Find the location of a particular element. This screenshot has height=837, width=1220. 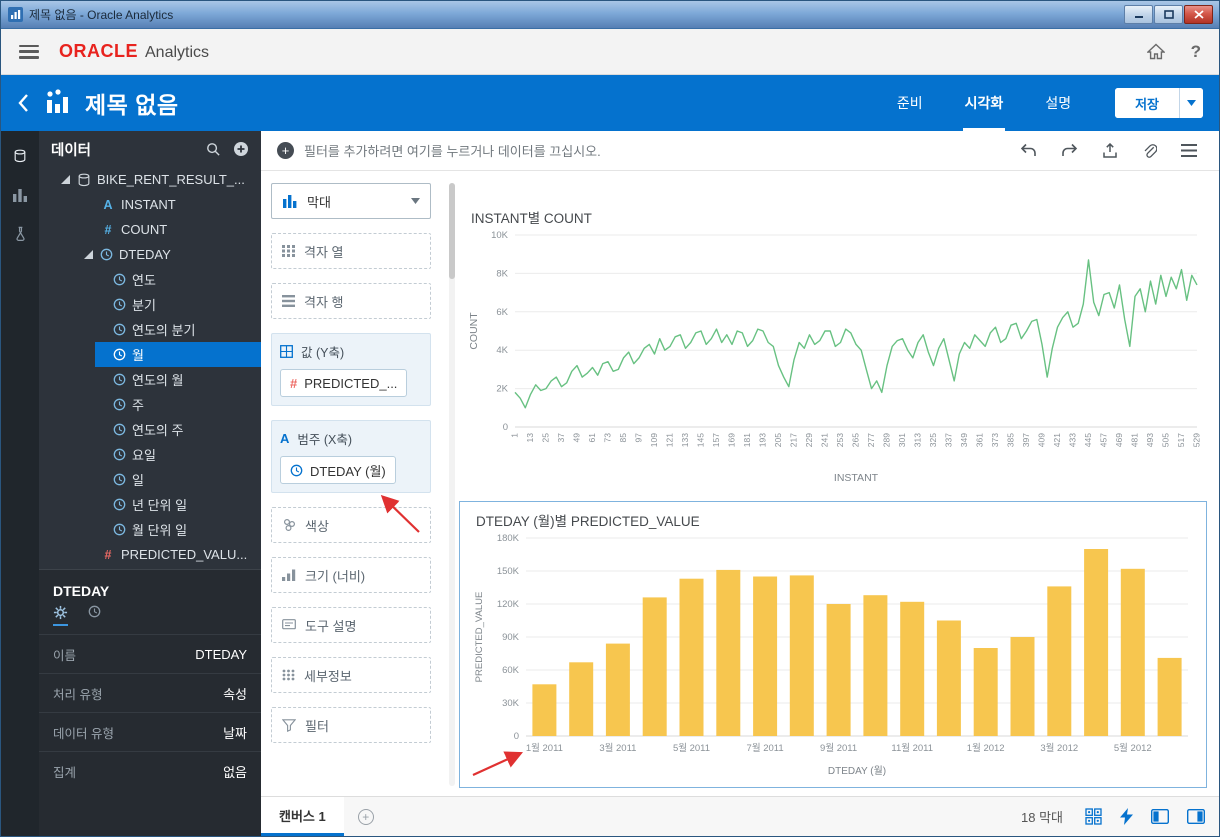

tree-item-DTEDAY: DTEDAY is located at coordinates (150, 254).